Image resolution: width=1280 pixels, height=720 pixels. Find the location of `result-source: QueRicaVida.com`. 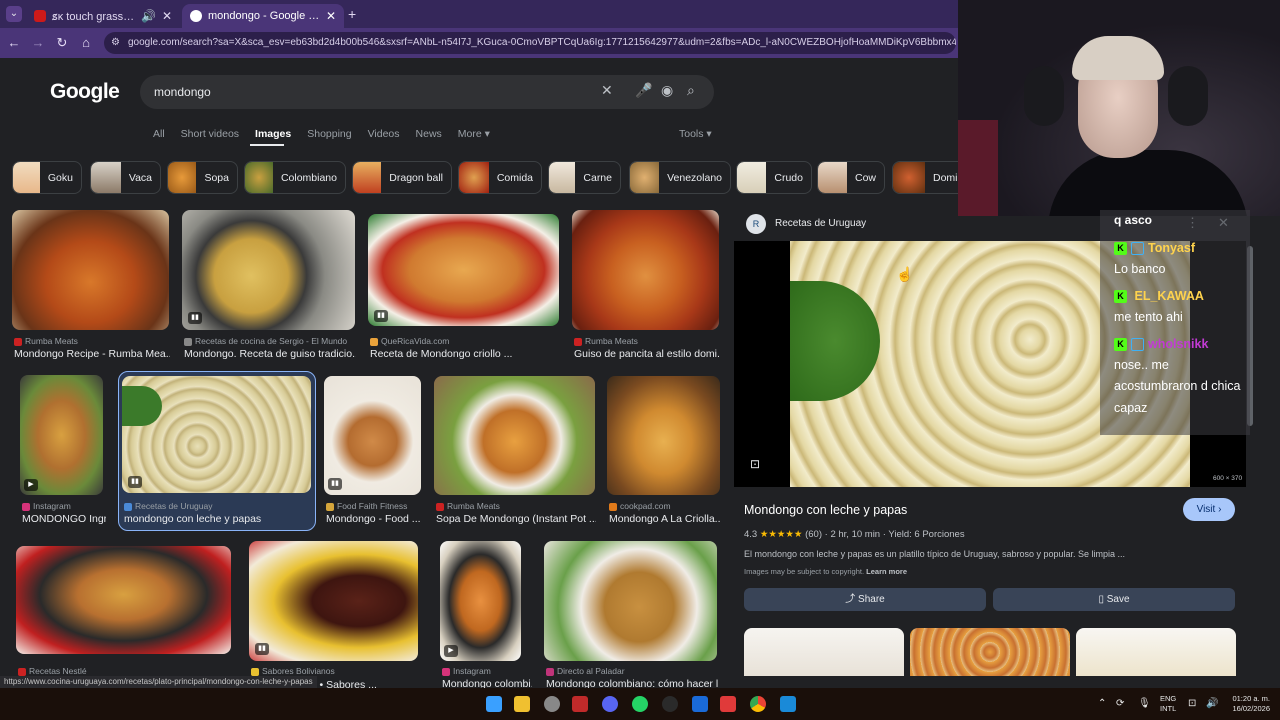

result-source: QueRicaVida.com is located at coordinates (465, 341).